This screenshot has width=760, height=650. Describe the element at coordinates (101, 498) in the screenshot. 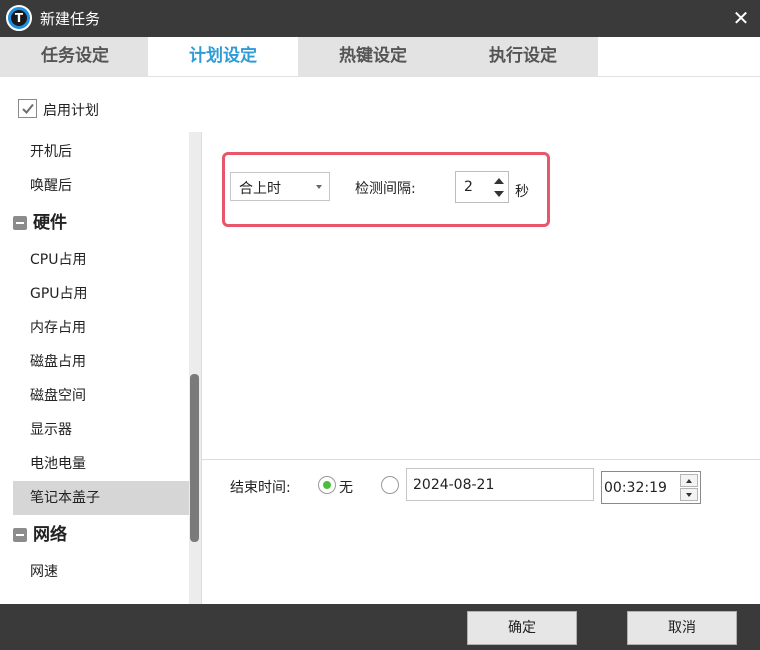

I see `sidebar-item-laptop-lid: 笔记本盖子` at that location.